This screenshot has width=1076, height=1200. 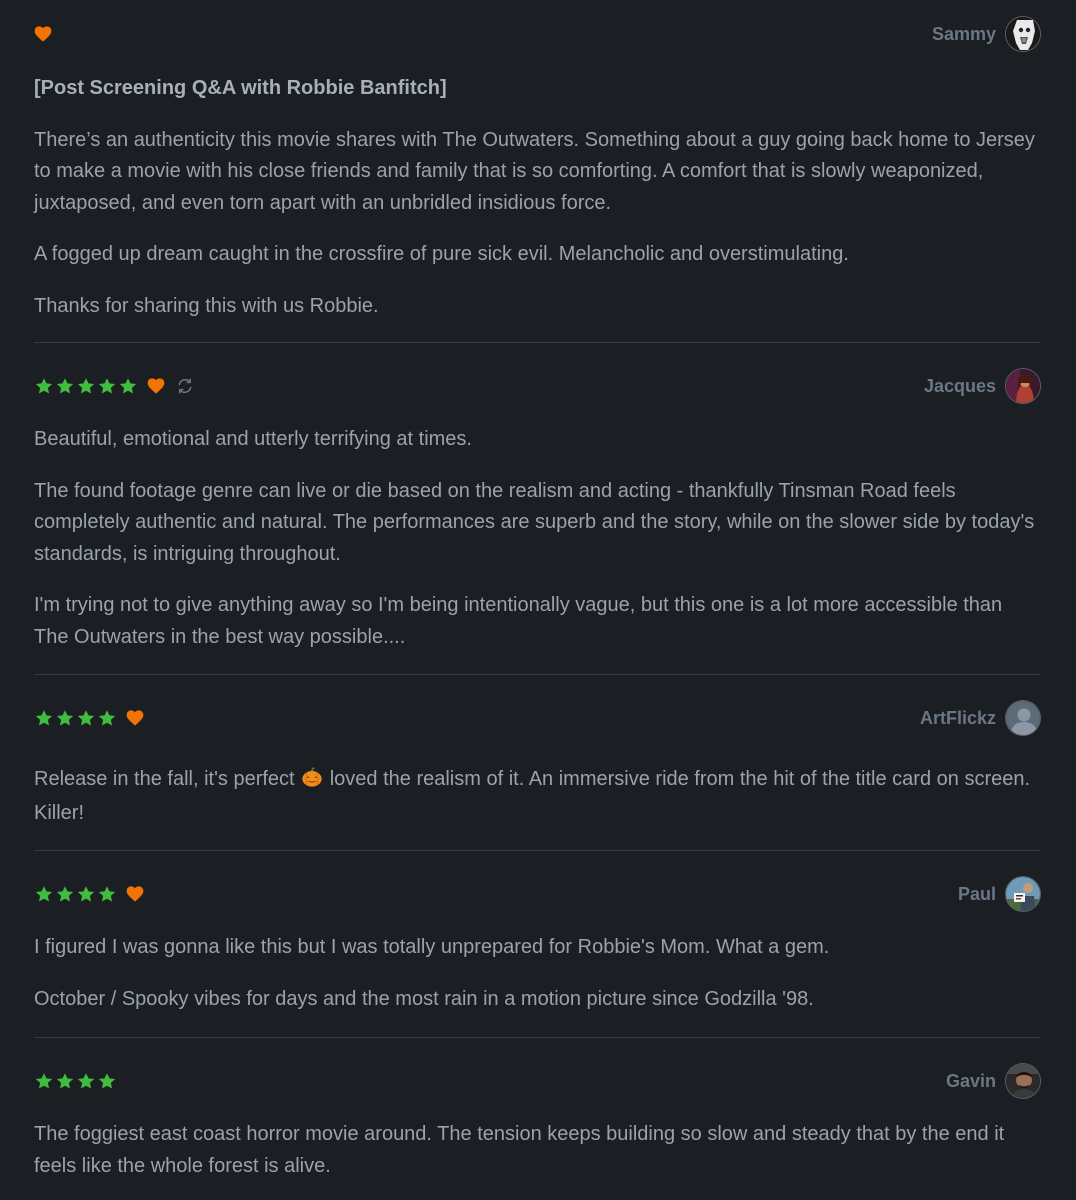 What do you see at coordinates (537, 1081) in the screenshot?
I see `review-header: Gavin` at bounding box center [537, 1081].